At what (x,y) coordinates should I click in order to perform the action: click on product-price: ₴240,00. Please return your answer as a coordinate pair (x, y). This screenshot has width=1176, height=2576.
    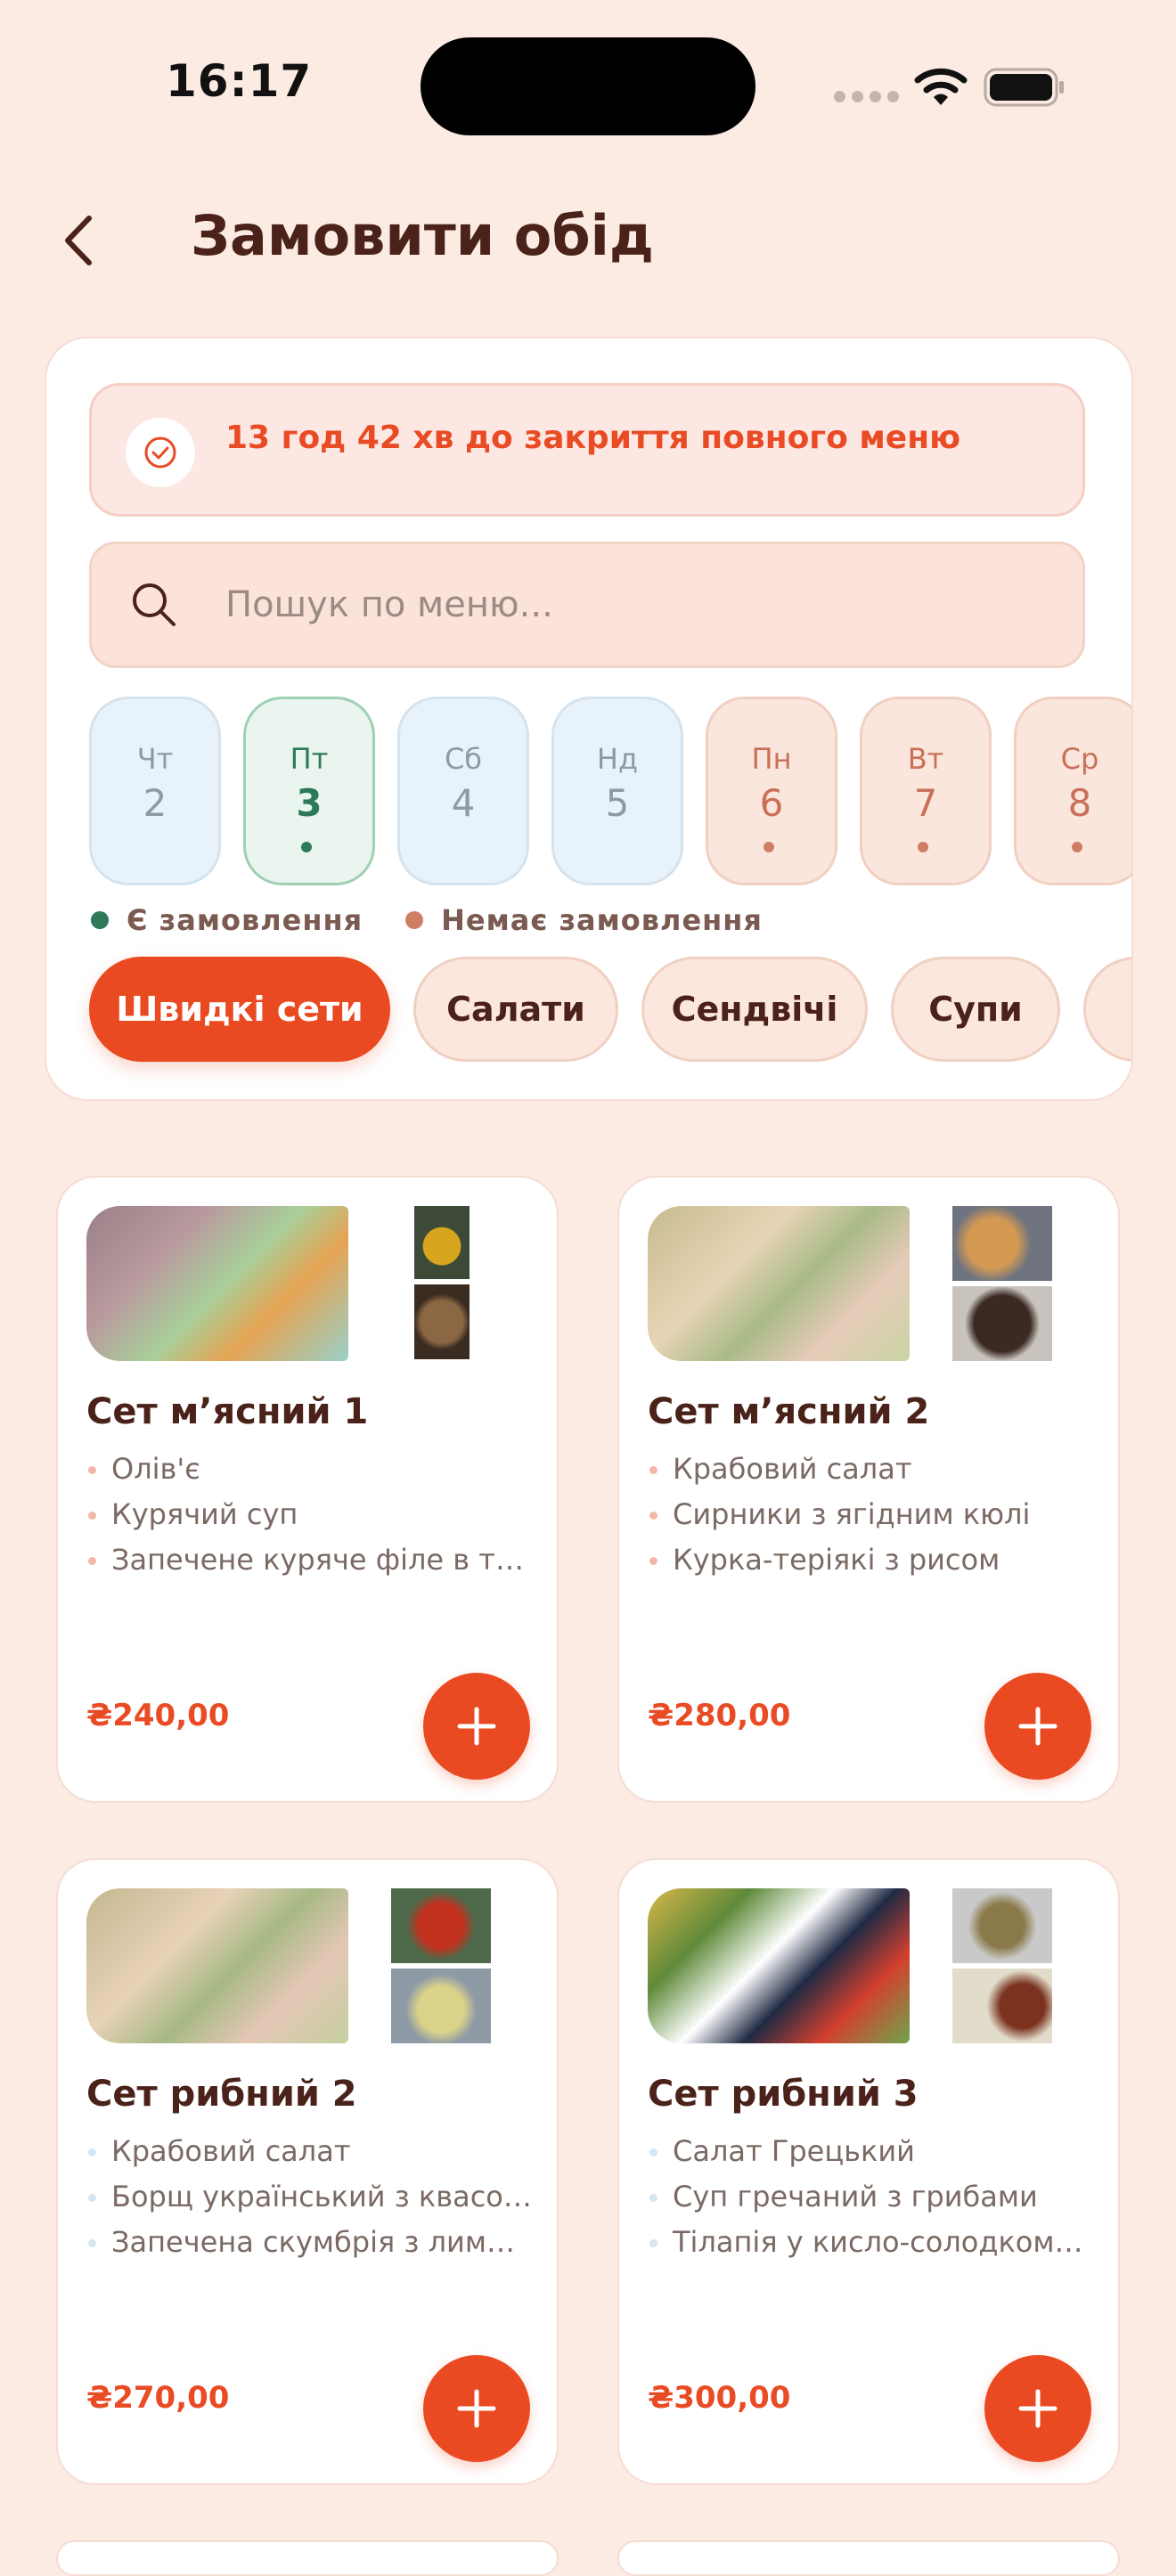
    Looking at the image, I should click on (158, 1715).